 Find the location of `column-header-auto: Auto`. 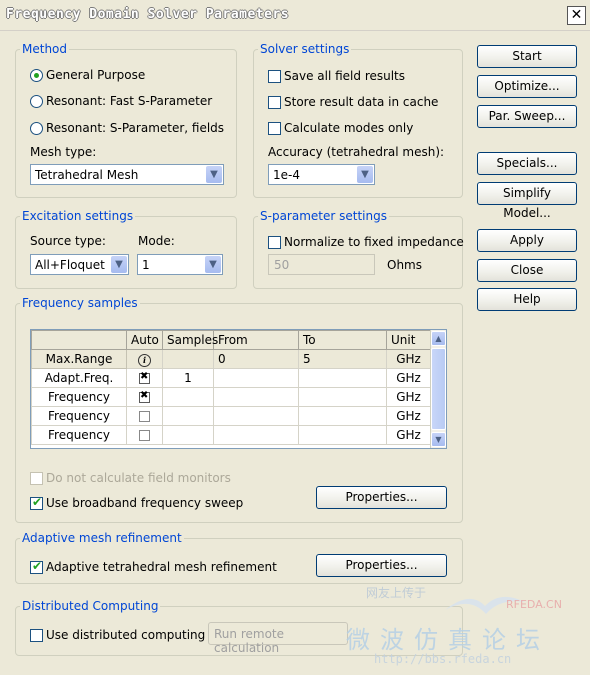

column-header-auto: Auto is located at coordinates (144, 340).